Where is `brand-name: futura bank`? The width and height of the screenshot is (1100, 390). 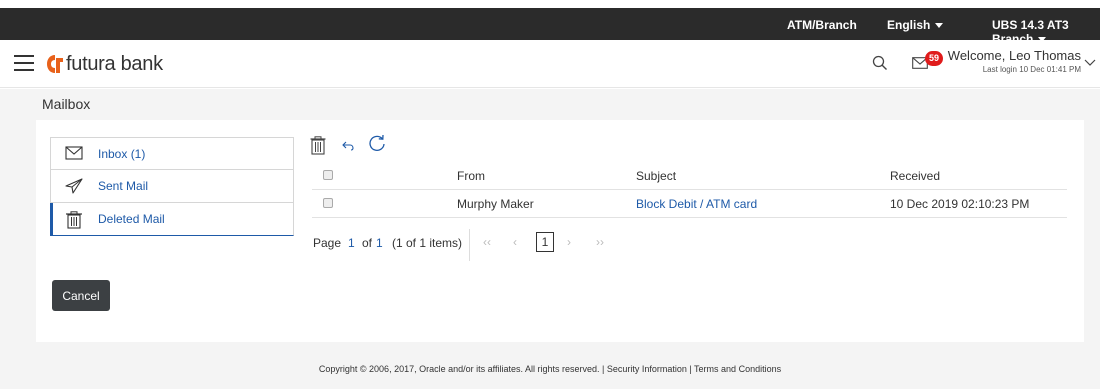
brand-name: futura bank is located at coordinates (114, 64).